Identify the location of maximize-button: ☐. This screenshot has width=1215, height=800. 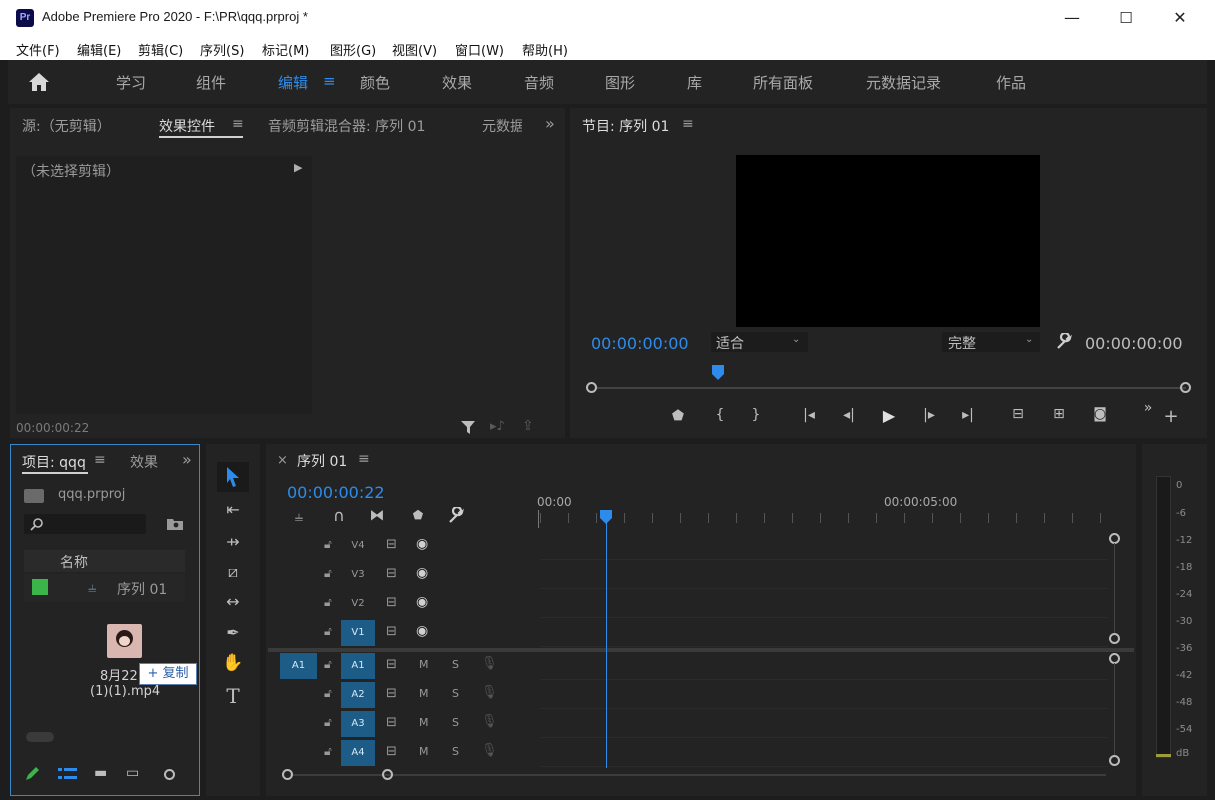
(1126, 18).